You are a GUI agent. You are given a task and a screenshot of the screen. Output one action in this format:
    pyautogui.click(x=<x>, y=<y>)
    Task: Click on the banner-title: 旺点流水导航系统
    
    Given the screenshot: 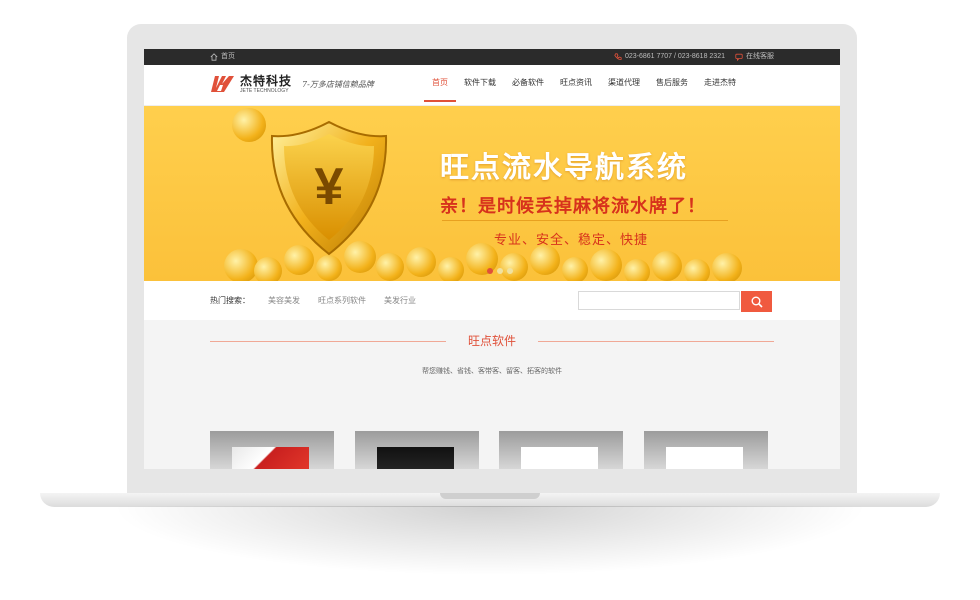 What is the action you would take?
    pyautogui.click(x=564, y=168)
    